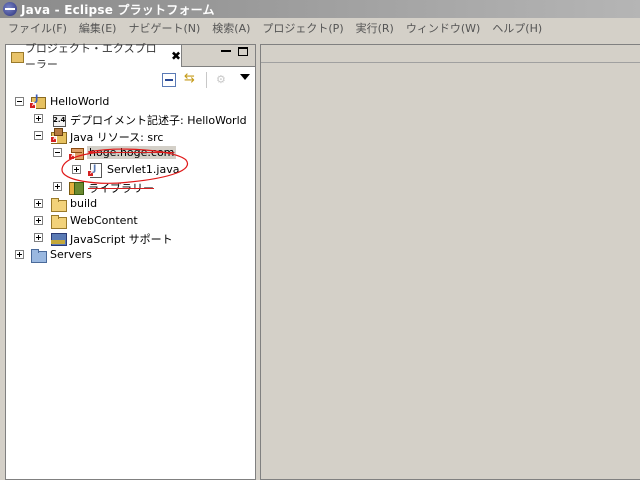 The width and height of the screenshot is (640, 480). Describe the element at coordinates (37, 28) in the screenshot. I see `menu-file: ファイル(F)` at that location.